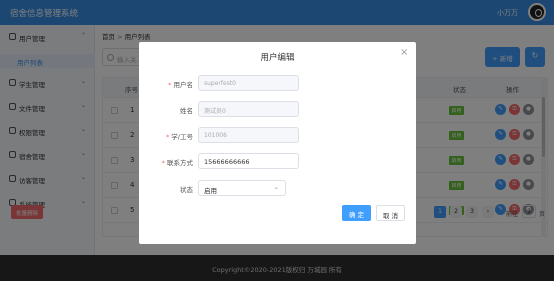 The height and width of the screenshot is (281, 554). I want to click on cancel-button: 取 消, so click(390, 213).